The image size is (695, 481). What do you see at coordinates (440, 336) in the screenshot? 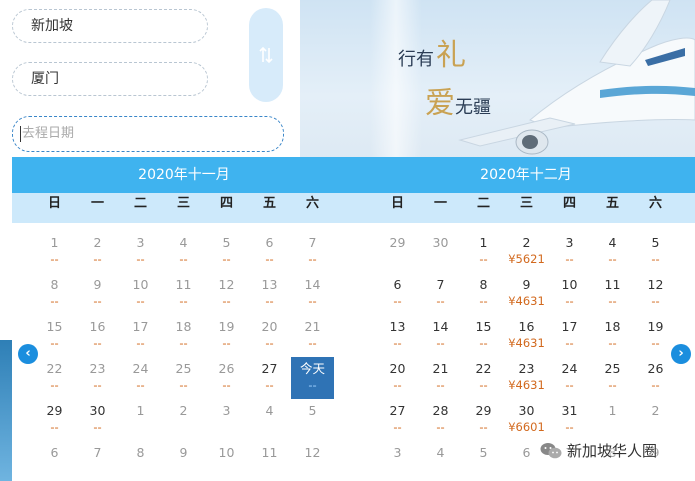
I see `calendar-day: 14 --` at bounding box center [440, 336].